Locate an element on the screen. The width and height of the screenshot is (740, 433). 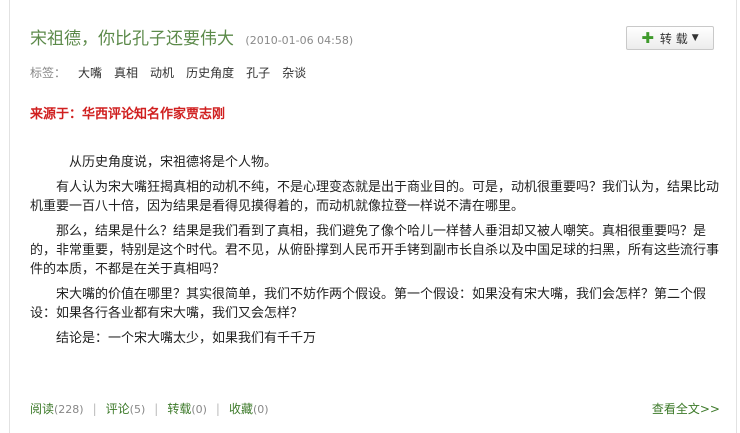
repost-button: ✚ 转 载 ▼ is located at coordinates (670, 38).